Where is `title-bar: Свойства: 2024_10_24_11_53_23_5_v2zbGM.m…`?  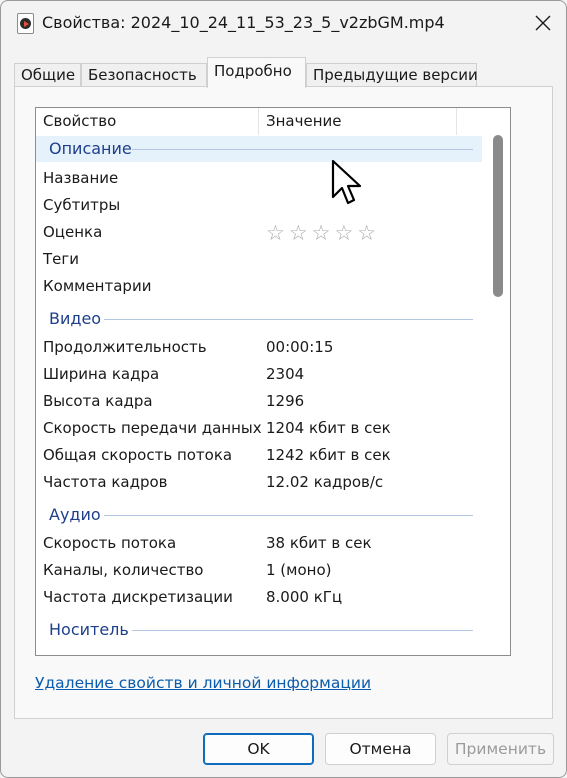 title-bar: Свойства: 2024_10_24_11_53_23_5_v2zbGM.m… is located at coordinates (283, 23).